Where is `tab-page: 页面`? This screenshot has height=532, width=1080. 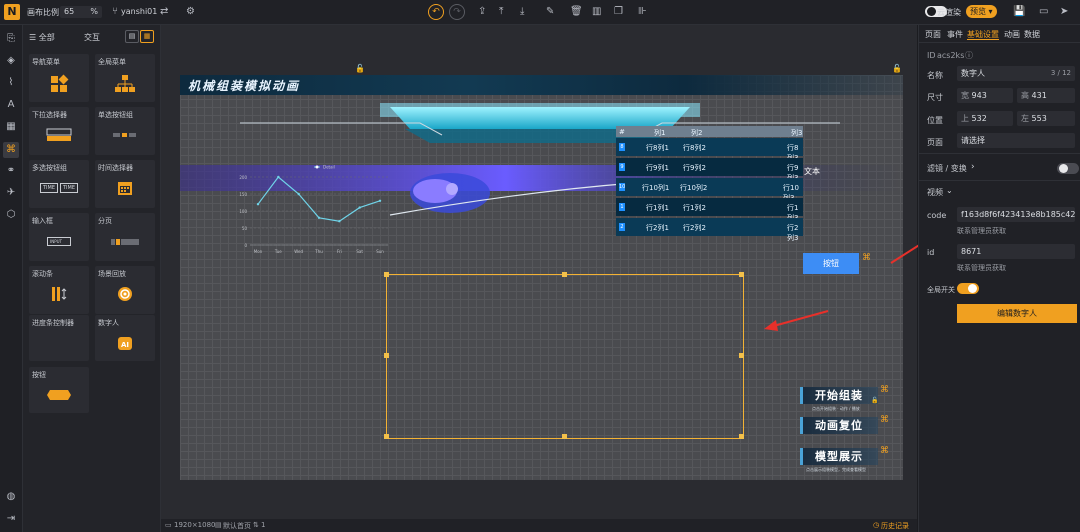 tab-page: 页面 is located at coordinates (933, 34).